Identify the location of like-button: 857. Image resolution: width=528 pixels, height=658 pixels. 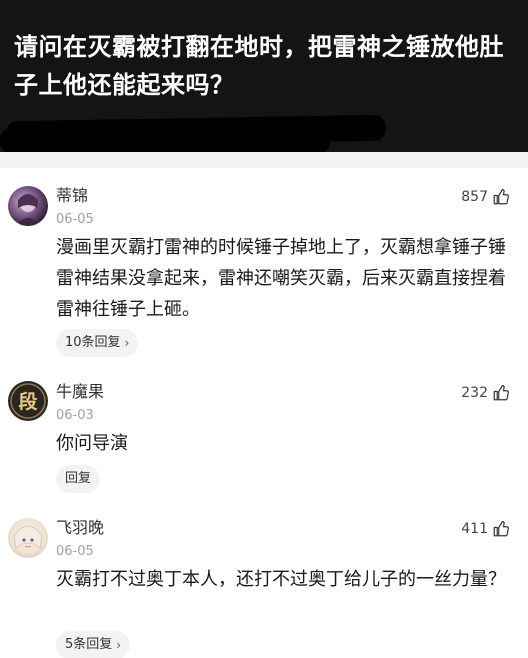
(485, 197).